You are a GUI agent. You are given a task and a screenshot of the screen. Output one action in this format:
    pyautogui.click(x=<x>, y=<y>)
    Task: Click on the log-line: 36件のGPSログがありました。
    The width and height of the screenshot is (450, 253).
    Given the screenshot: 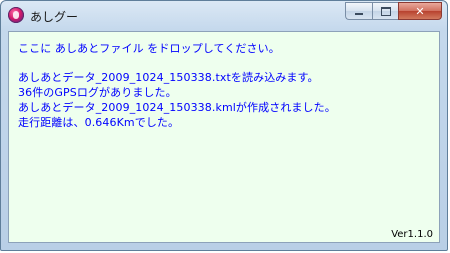 What is the action you would take?
    pyautogui.click(x=97, y=92)
    